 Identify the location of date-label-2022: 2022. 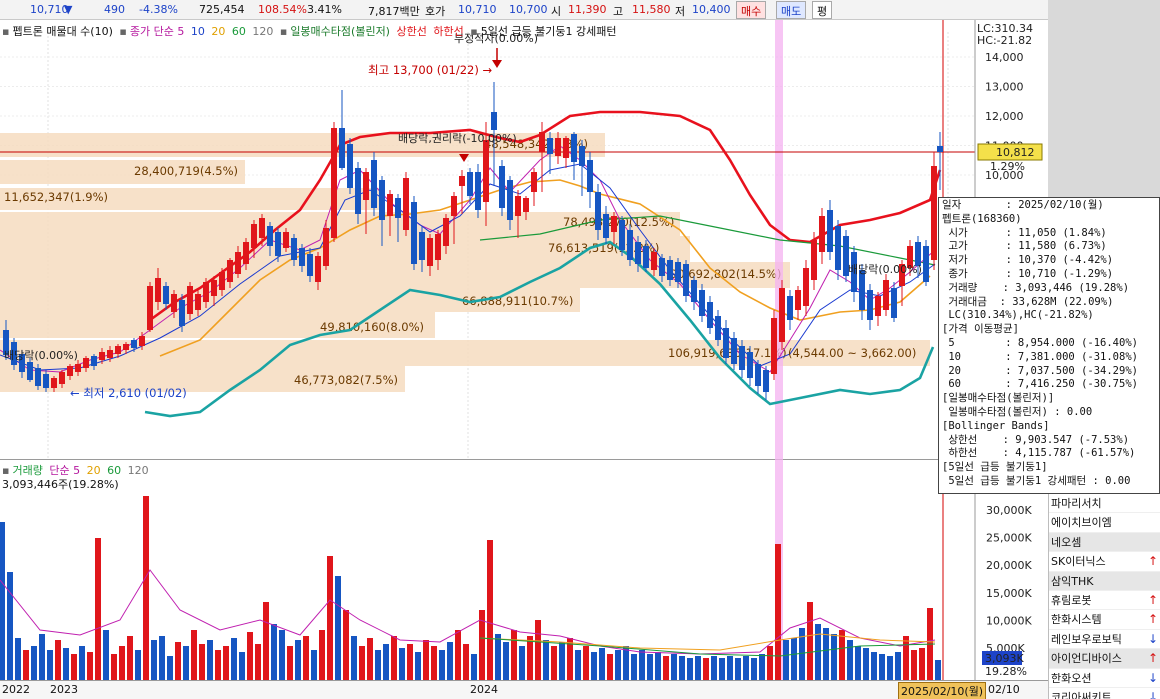
(16, 689).